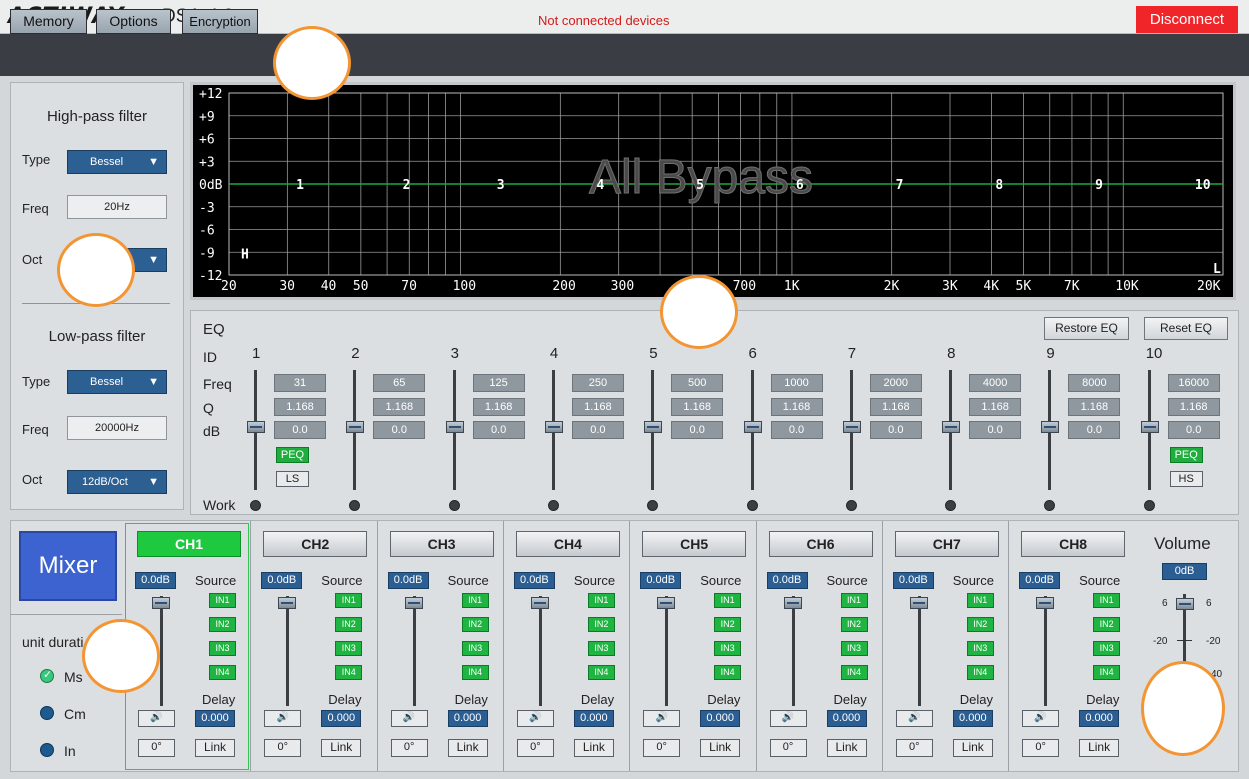  What do you see at coordinates (117, 382) in the screenshot?
I see `lp-type-select: Bessel ▼` at bounding box center [117, 382].